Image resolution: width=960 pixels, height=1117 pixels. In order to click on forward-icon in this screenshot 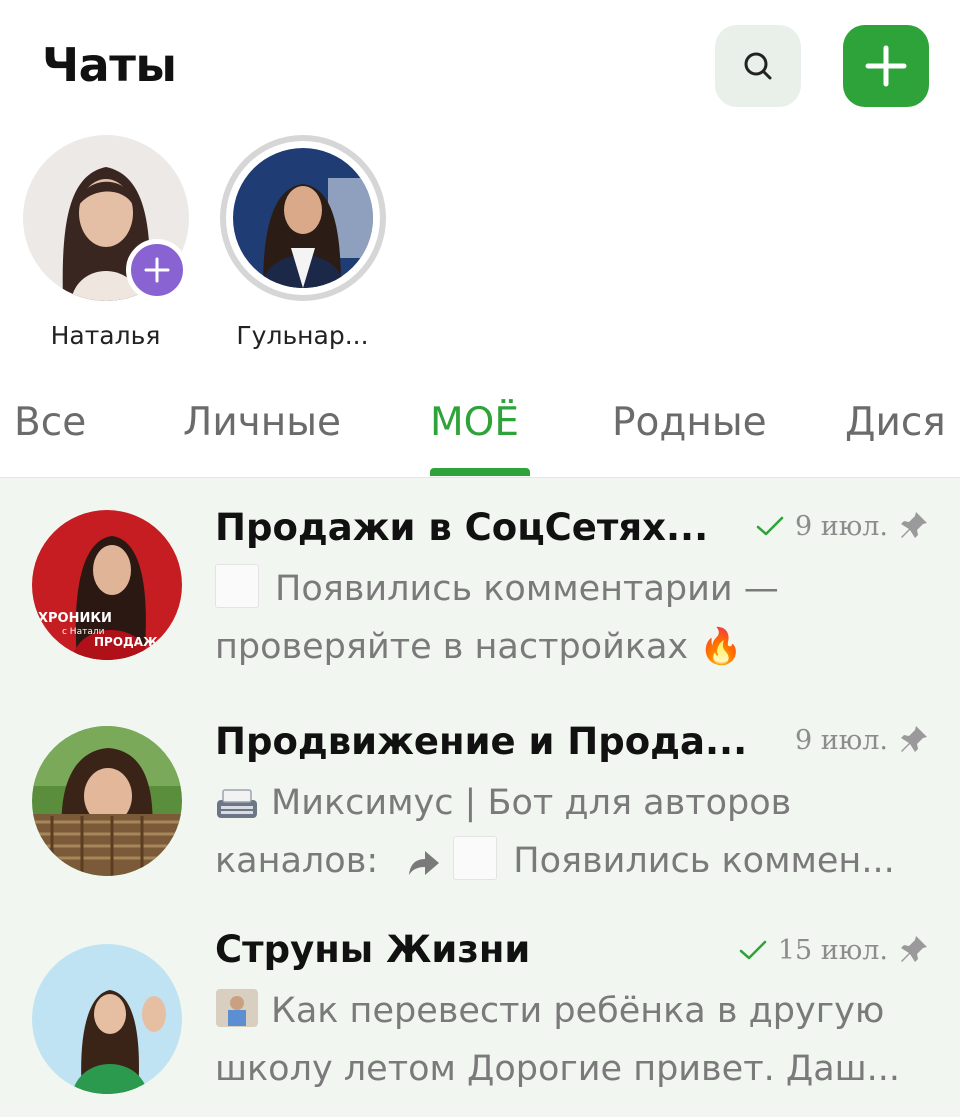, I will do `click(424, 863)`.